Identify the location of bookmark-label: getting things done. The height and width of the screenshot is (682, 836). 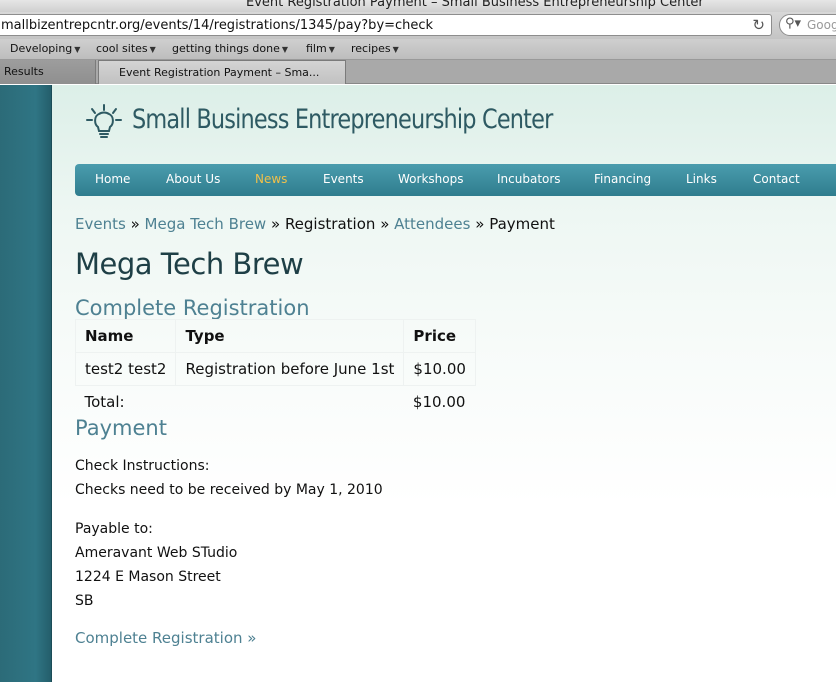
(226, 48).